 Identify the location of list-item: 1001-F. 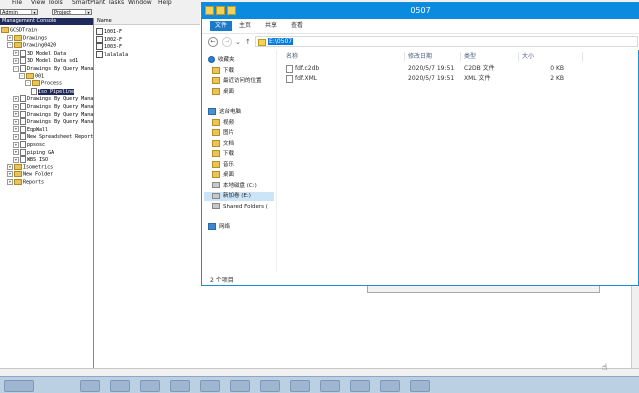
(109, 31).